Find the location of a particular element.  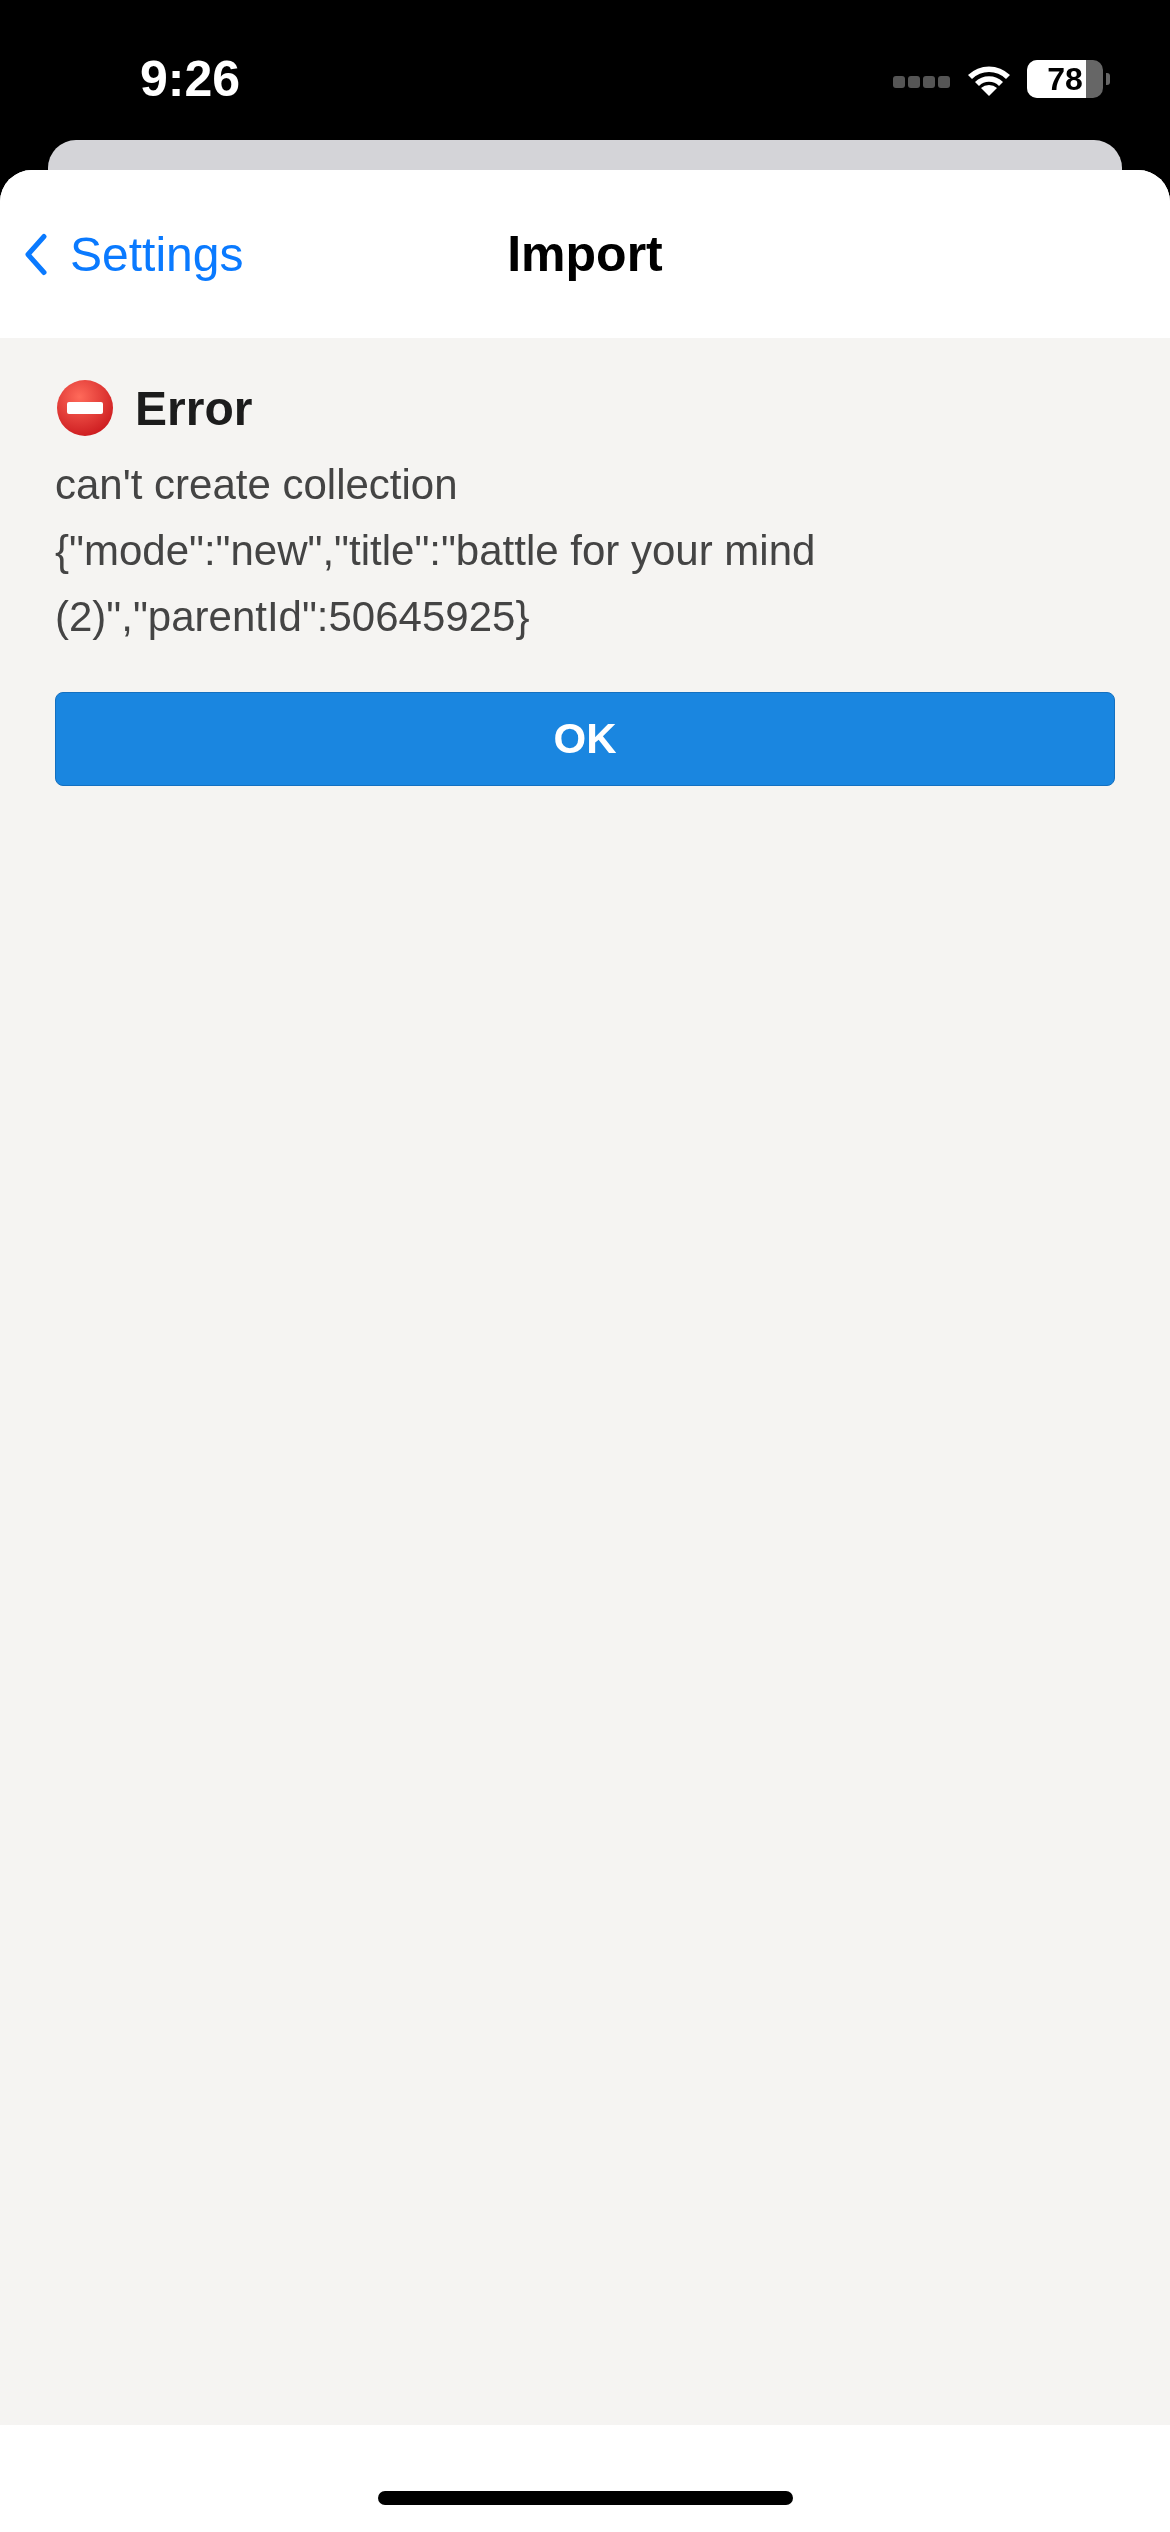

chevron-left-icon is located at coordinates (36, 254).